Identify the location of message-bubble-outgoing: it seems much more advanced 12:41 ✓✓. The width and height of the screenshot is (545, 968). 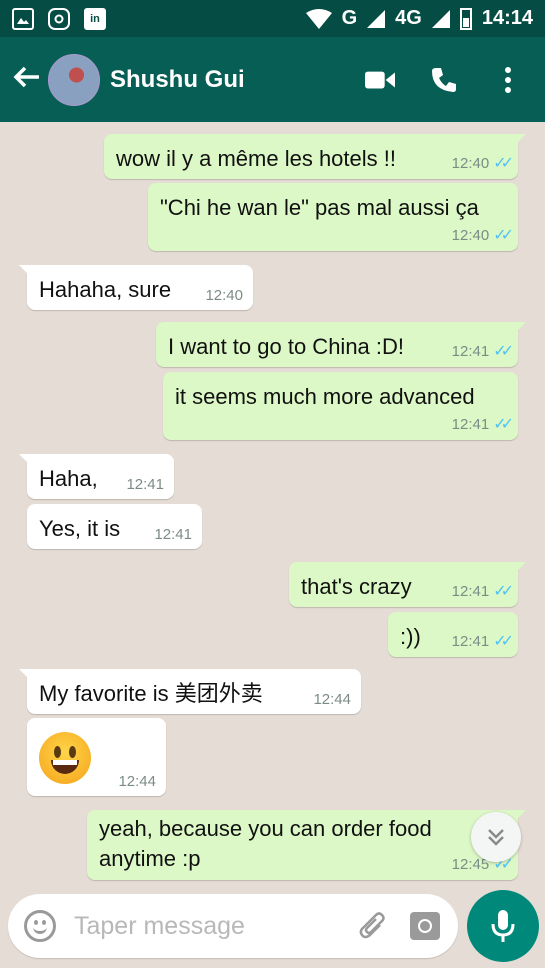
(340, 406).